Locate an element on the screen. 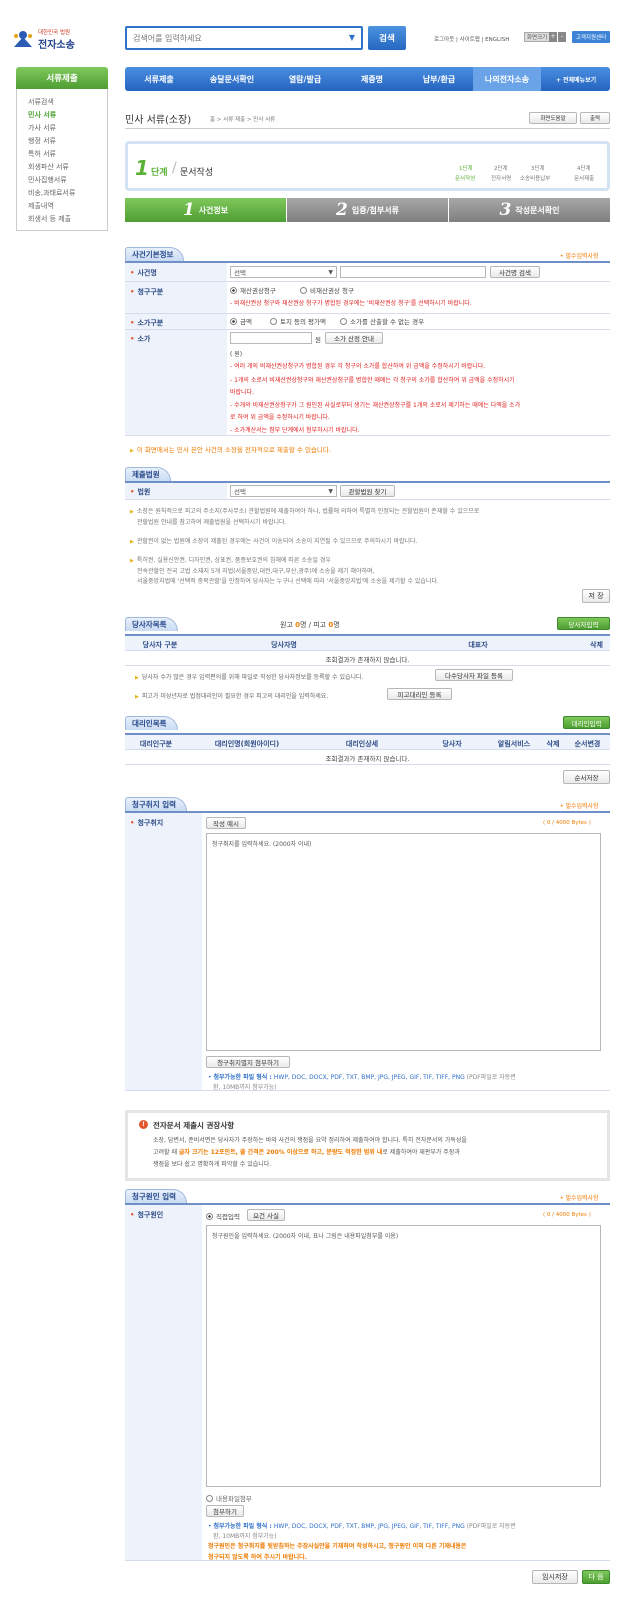  cause-summary-button: 요건 사실 is located at coordinates (266, 1215).